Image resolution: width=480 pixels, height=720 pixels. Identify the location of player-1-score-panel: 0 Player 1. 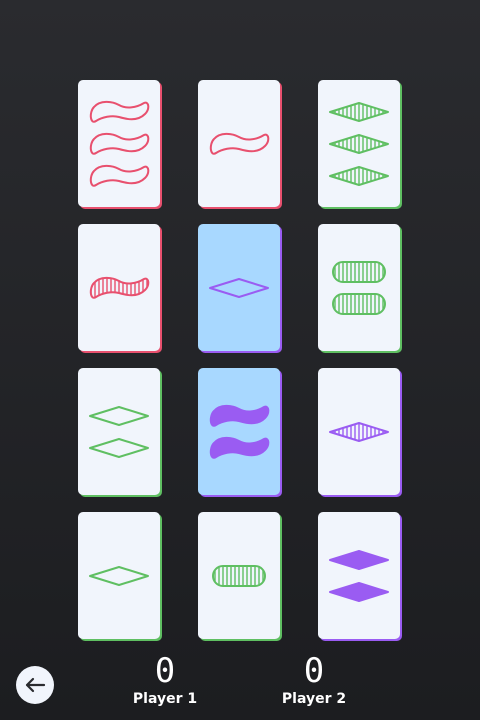
(165, 680).